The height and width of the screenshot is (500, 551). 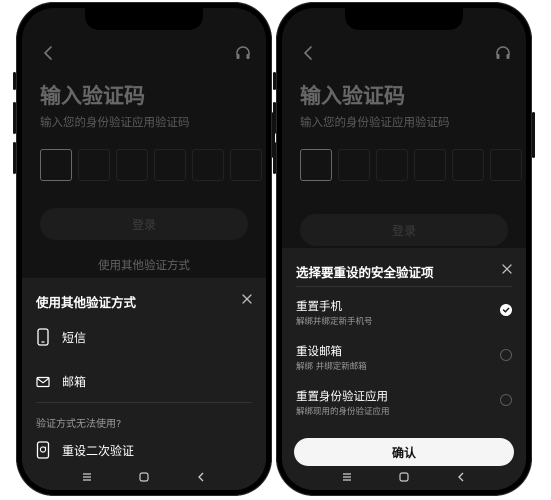 I want to click on option-sms: 短信, so click(x=61, y=337).